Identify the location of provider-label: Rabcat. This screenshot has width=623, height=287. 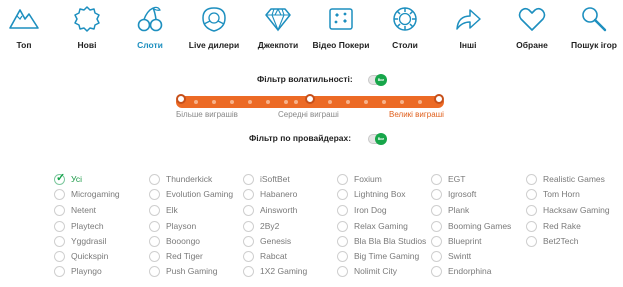
(273, 256).